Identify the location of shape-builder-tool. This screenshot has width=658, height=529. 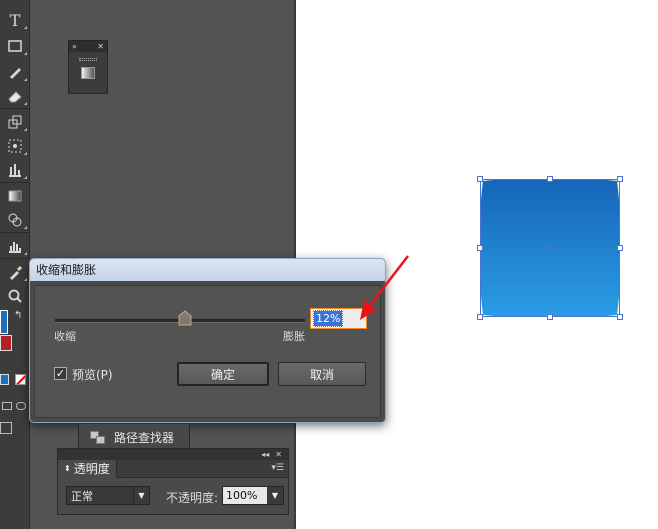
(15, 220).